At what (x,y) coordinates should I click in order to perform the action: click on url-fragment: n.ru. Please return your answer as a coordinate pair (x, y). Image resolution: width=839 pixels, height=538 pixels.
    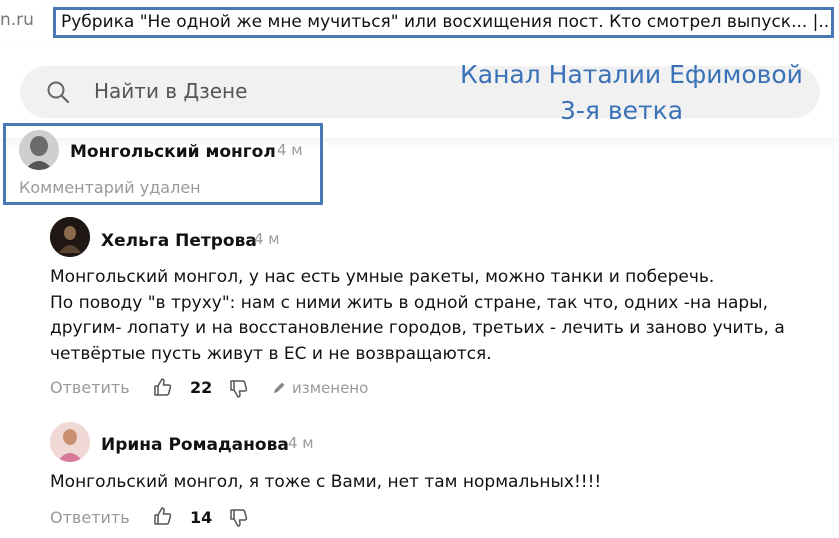
    Looking at the image, I should click on (17, 20).